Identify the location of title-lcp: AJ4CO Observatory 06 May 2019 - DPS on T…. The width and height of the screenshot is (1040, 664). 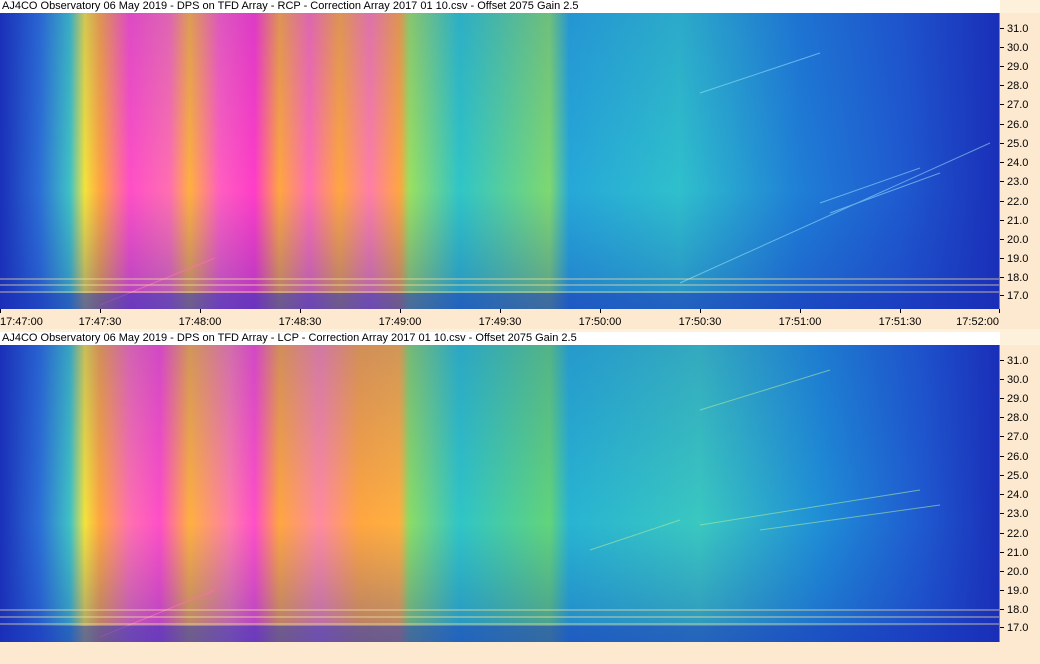
(500, 338).